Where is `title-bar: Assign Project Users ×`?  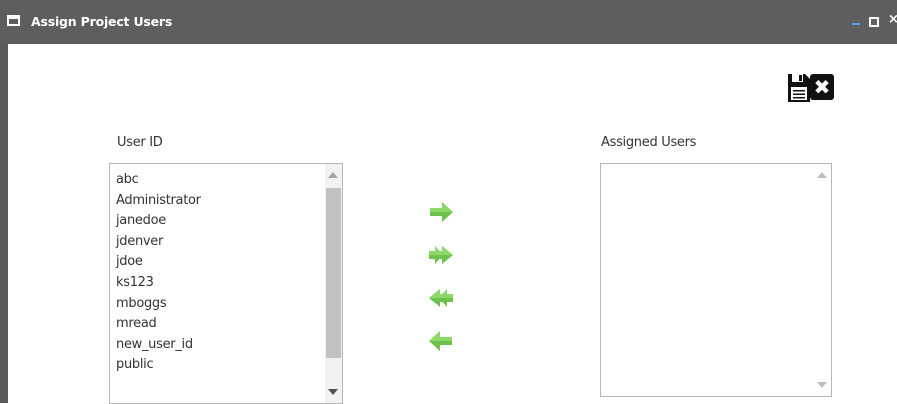 title-bar: Assign Project Users × is located at coordinates (448, 22).